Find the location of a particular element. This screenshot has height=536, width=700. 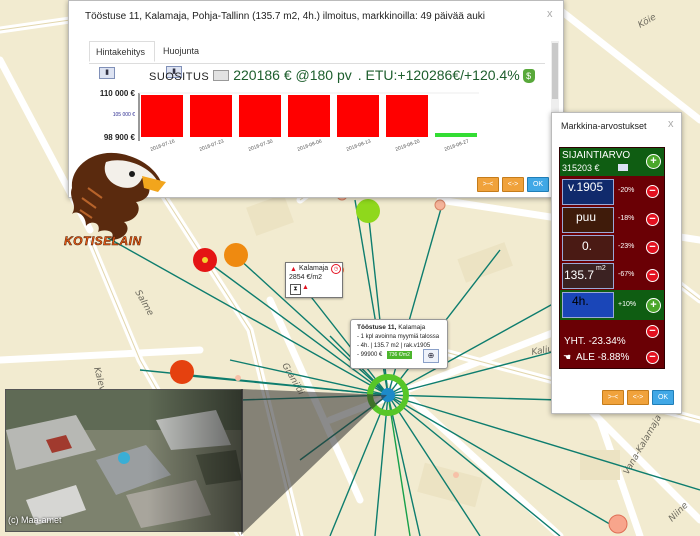

x-tick-label: 2018-07-23 is located at coordinates (212, 145).